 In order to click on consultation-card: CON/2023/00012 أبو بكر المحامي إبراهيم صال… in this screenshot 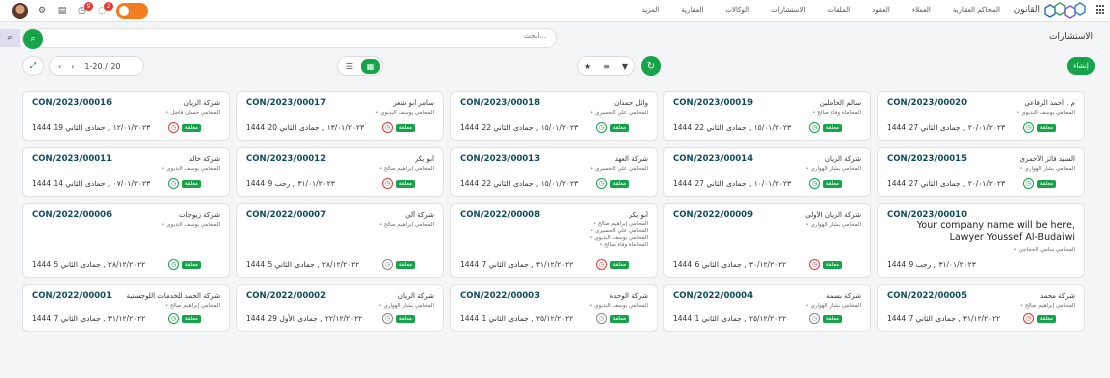, I will do `click(340, 172)`.